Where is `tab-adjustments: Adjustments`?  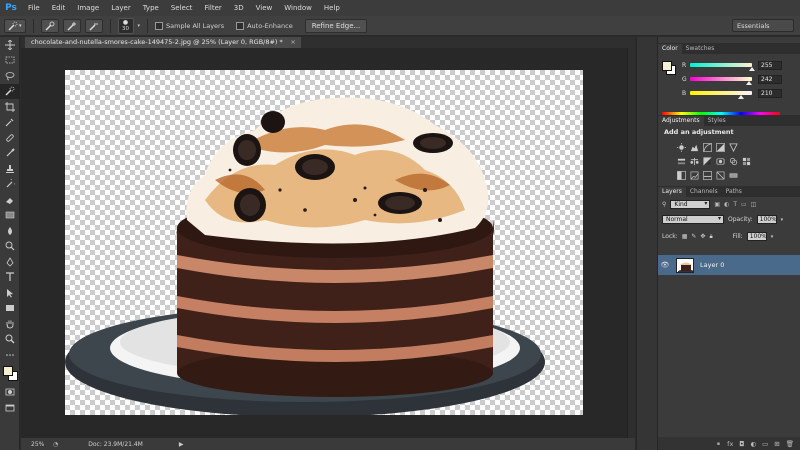
tab-adjustments: Adjustments is located at coordinates (681, 121).